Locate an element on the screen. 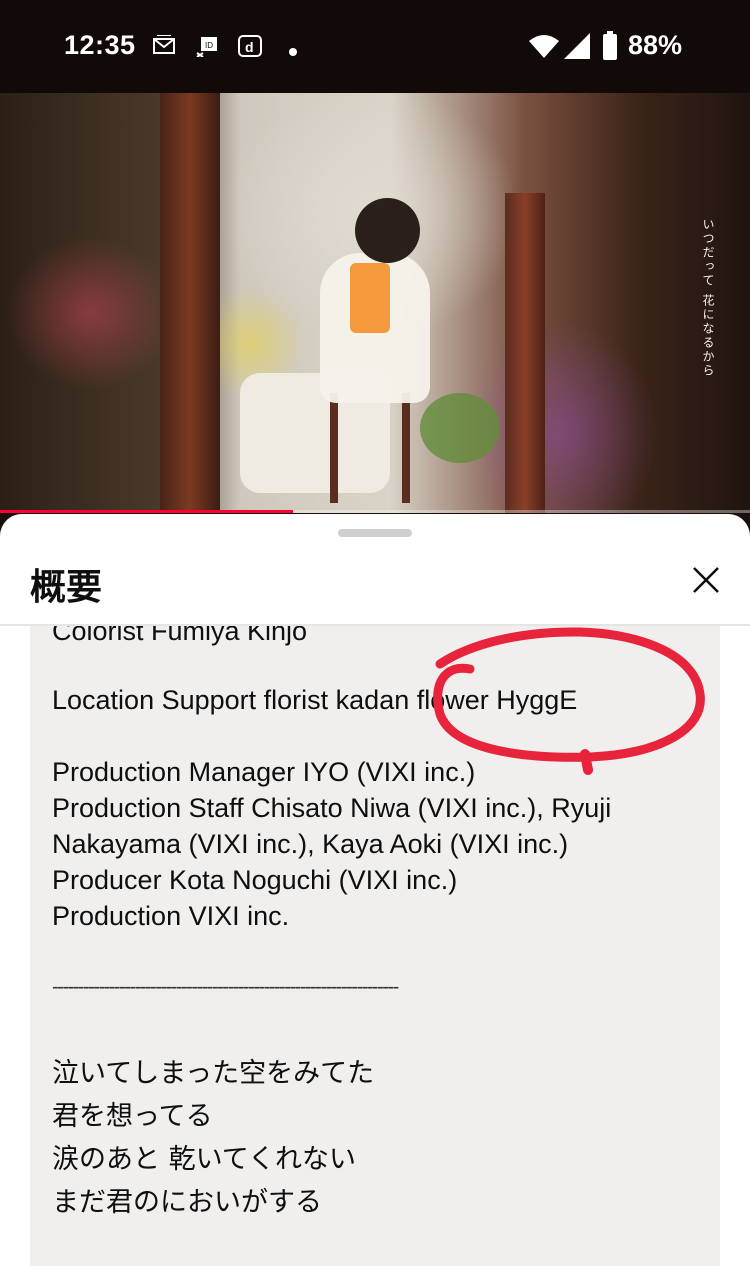  video-progress-bar is located at coordinates (375, 511).